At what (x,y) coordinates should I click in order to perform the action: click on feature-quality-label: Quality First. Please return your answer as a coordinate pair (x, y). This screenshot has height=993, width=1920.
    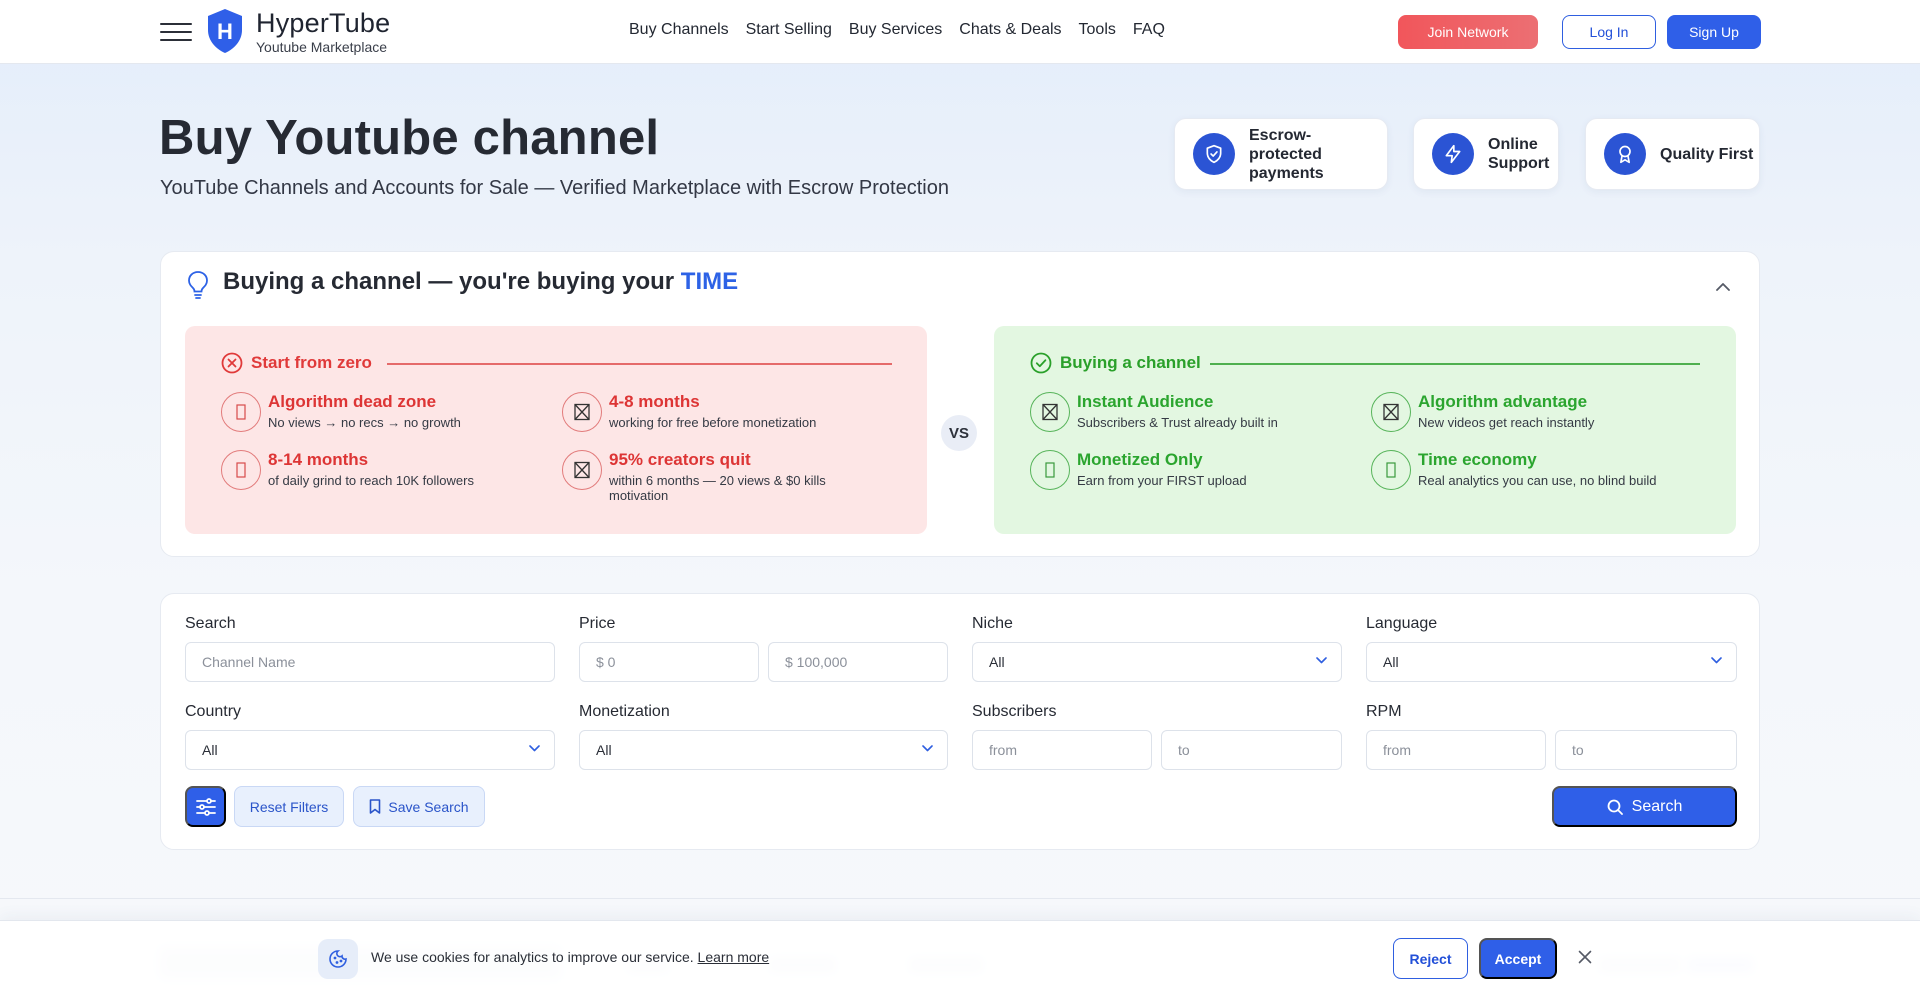
    Looking at the image, I should click on (1707, 154).